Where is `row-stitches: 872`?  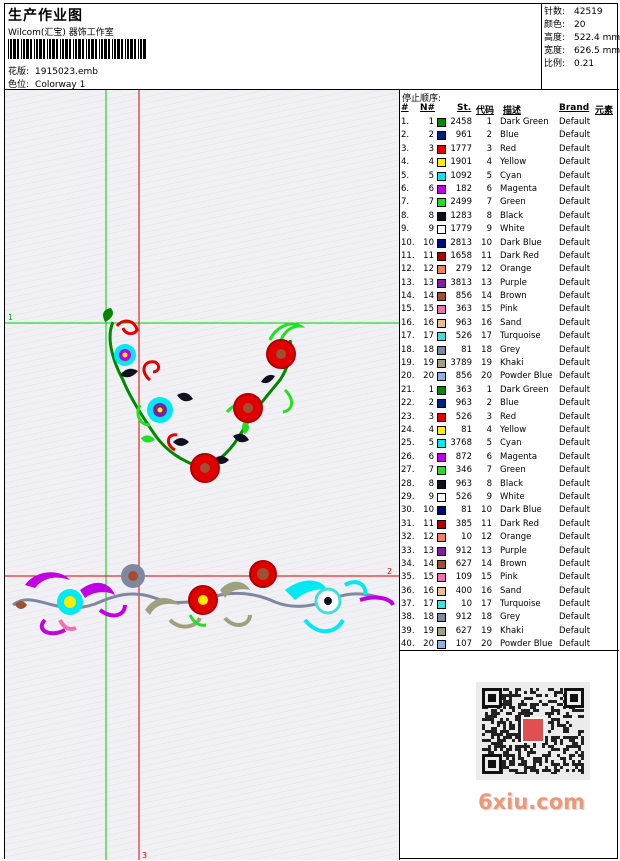
row-stitches: 872 is located at coordinates (463, 456).